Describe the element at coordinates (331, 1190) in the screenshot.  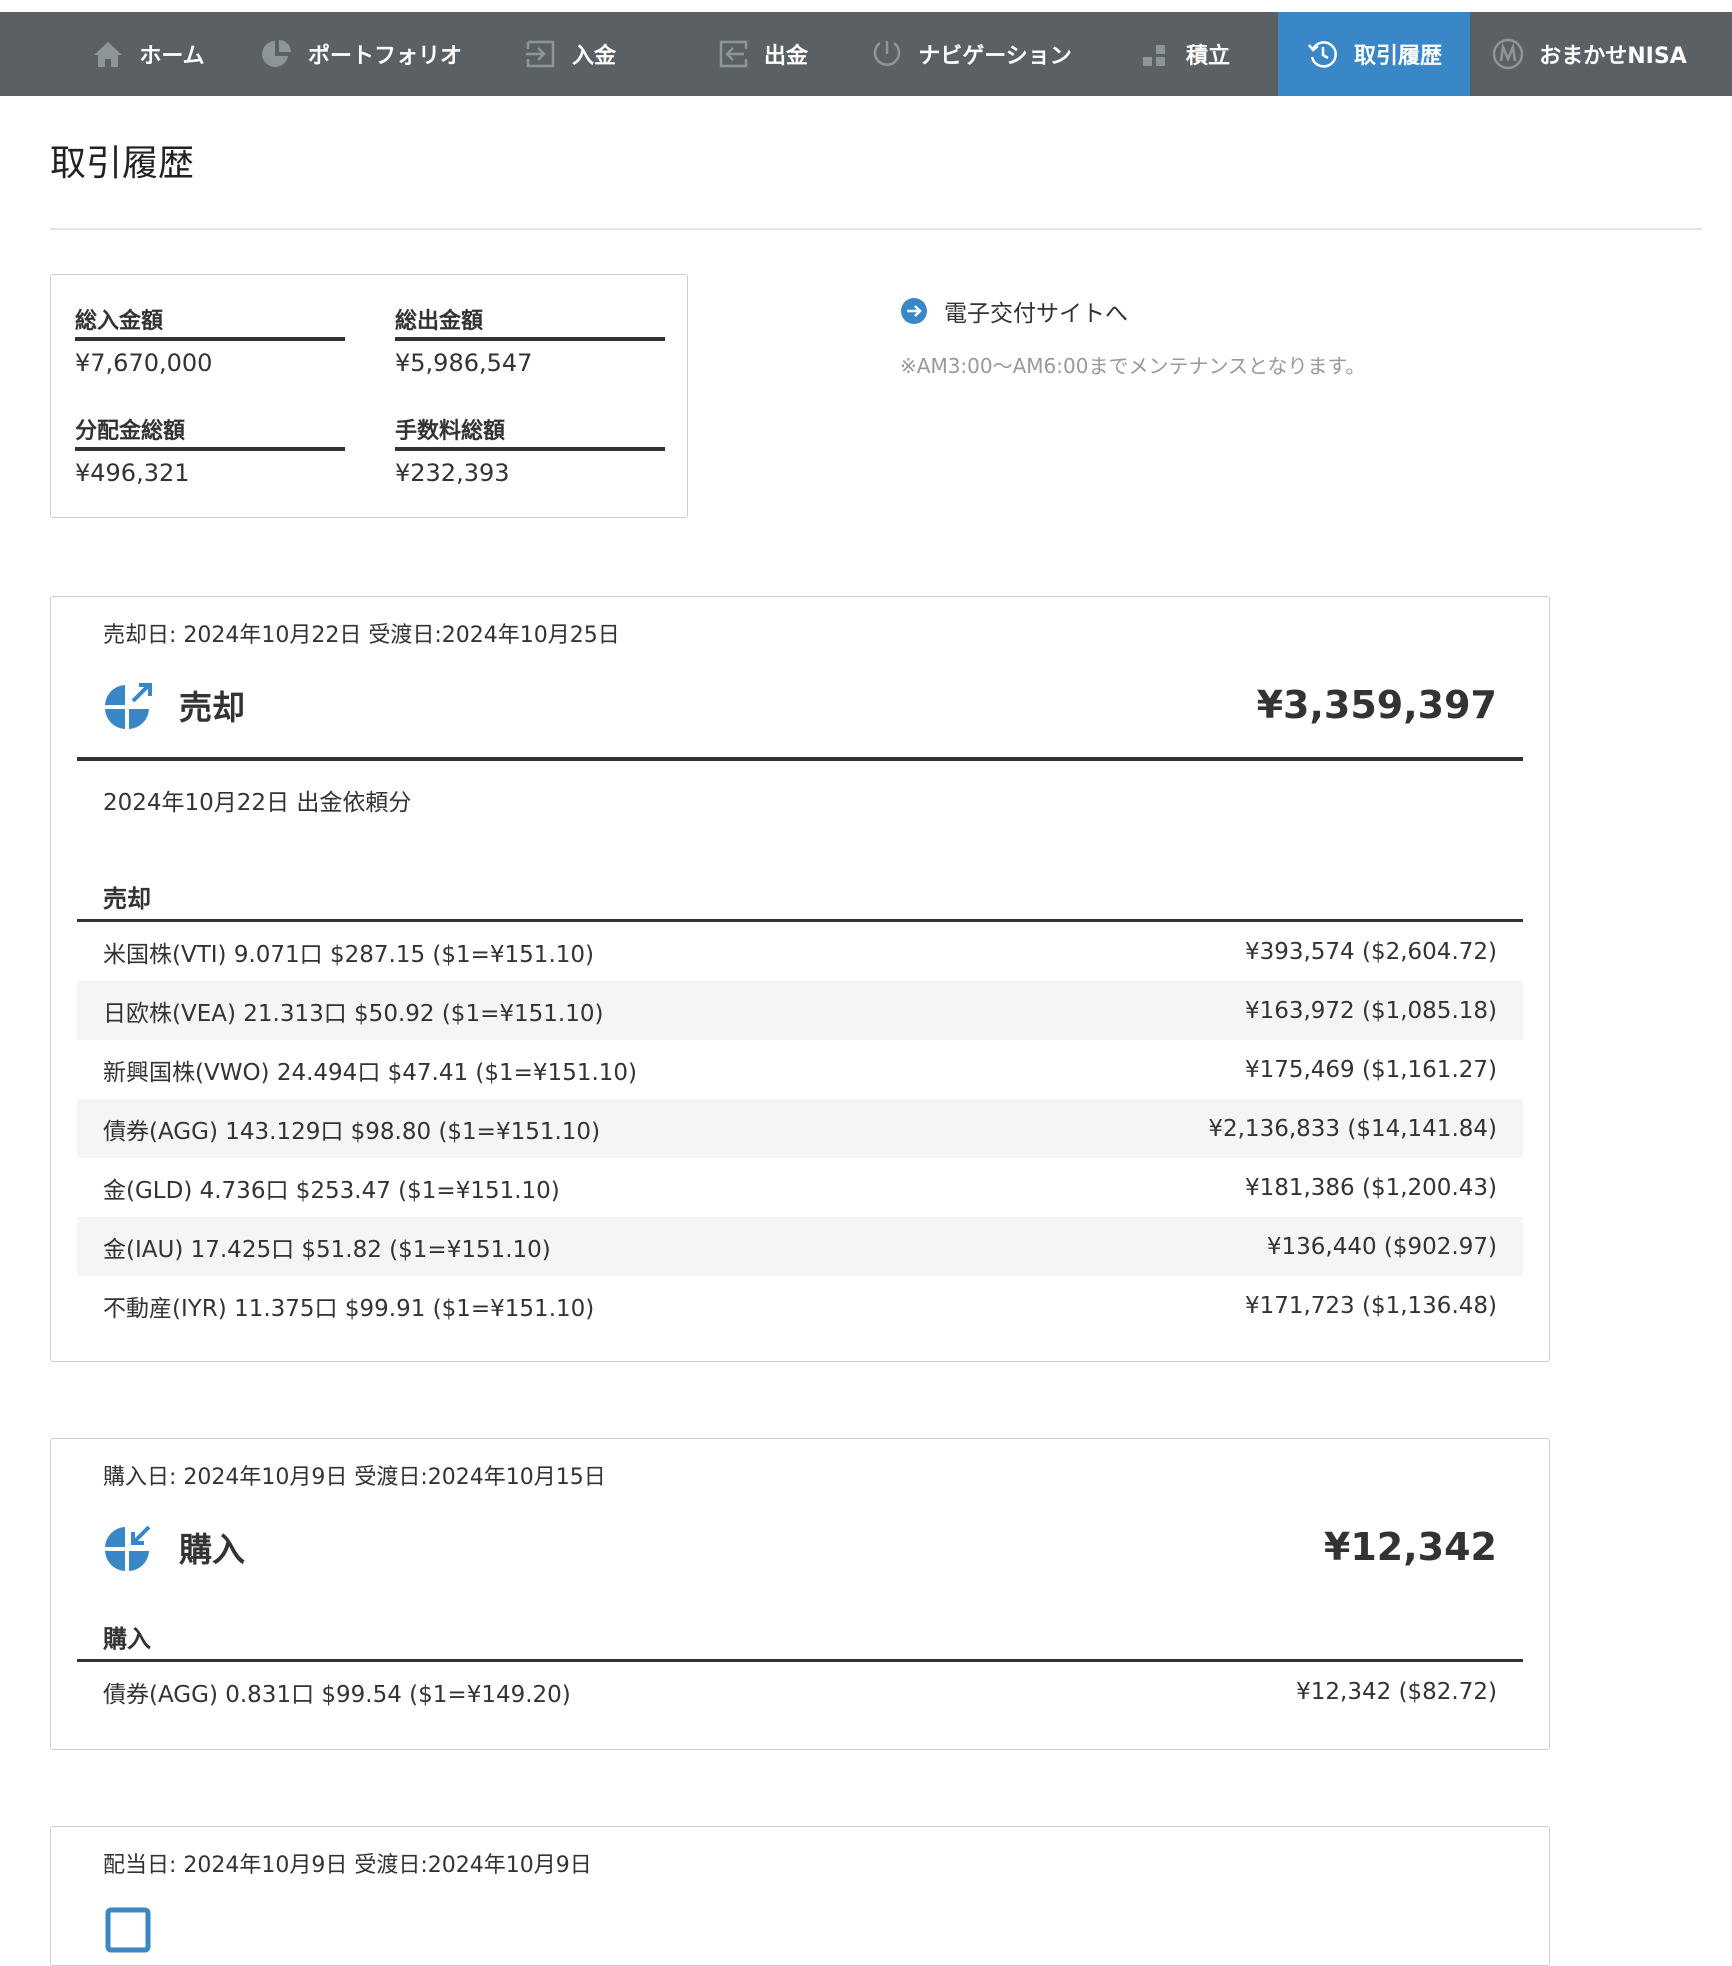
I see `row-description: 金(GLD) 4.736口 $253.47 ($1=¥151.10)` at that location.